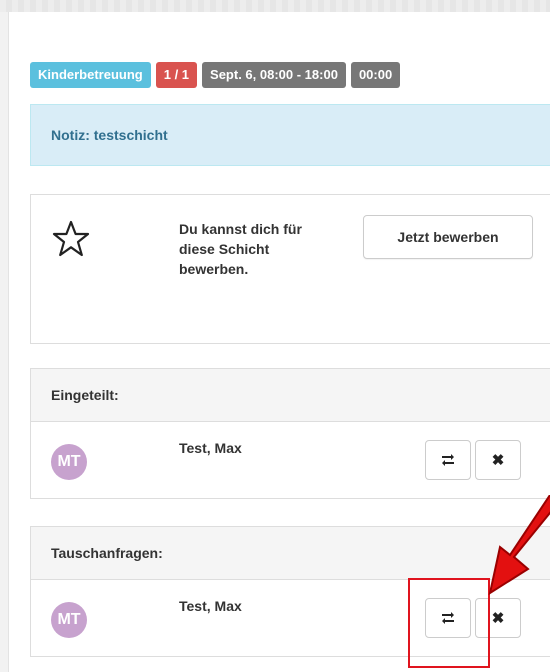  What do you see at coordinates (176, 75) in the screenshot?
I see `slots-count-label: 1 / 1` at bounding box center [176, 75].